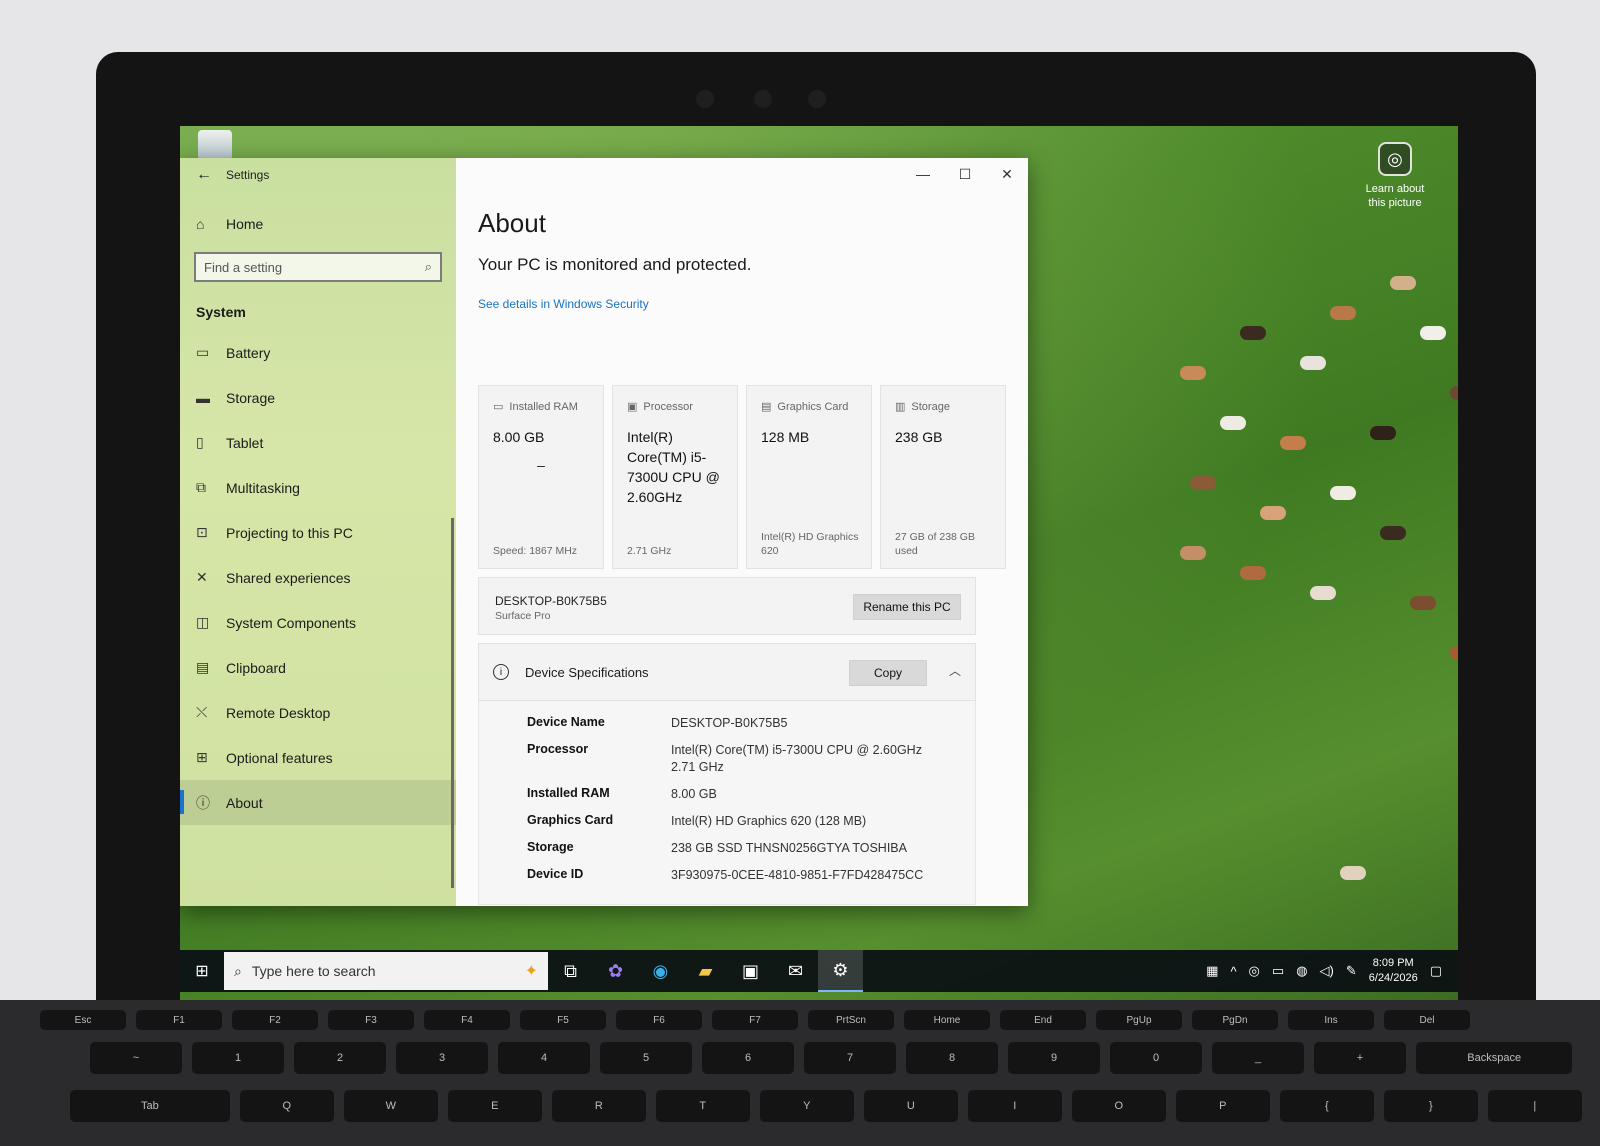  Describe the element at coordinates (179, 1020) in the screenshot. I see `key-f1: F1` at that location.